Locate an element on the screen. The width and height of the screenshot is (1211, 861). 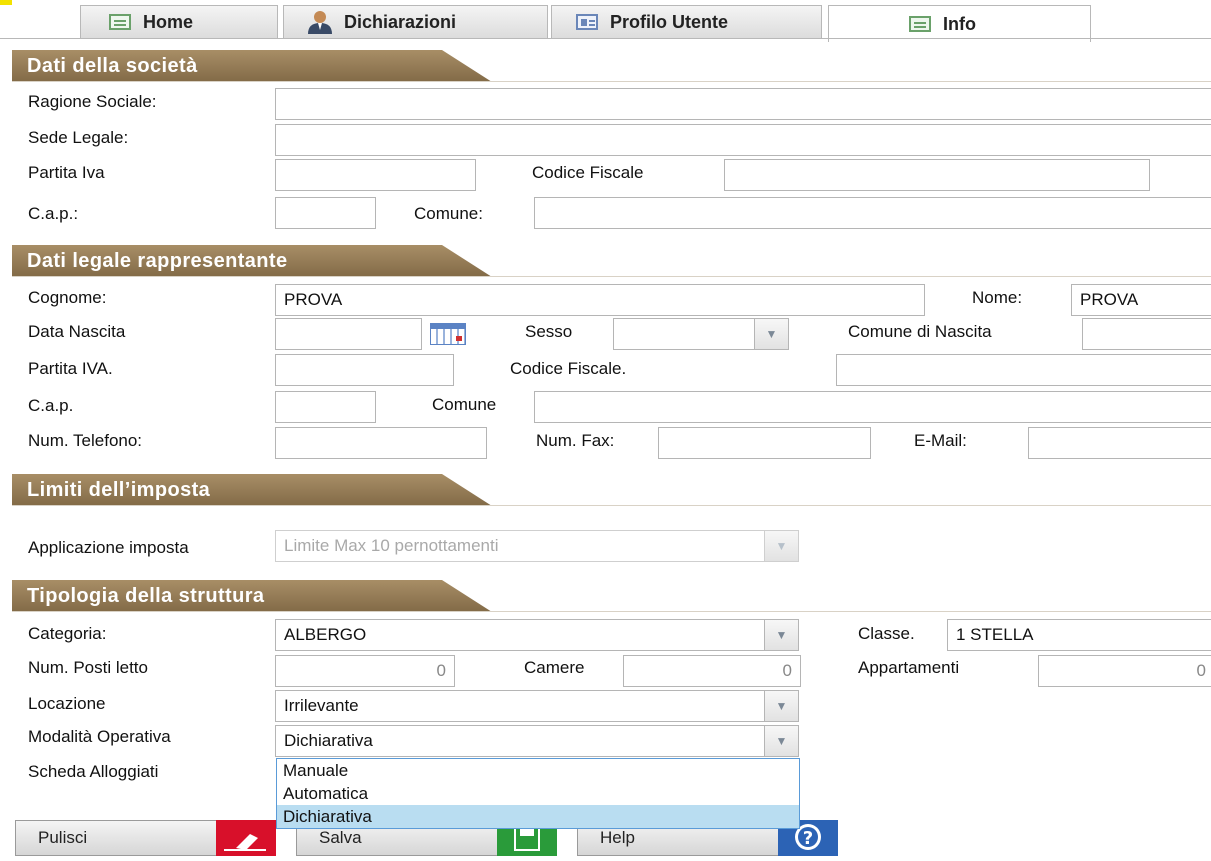
modalita-operativa-select: Dichiarativa is located at coordinates (520, 741).